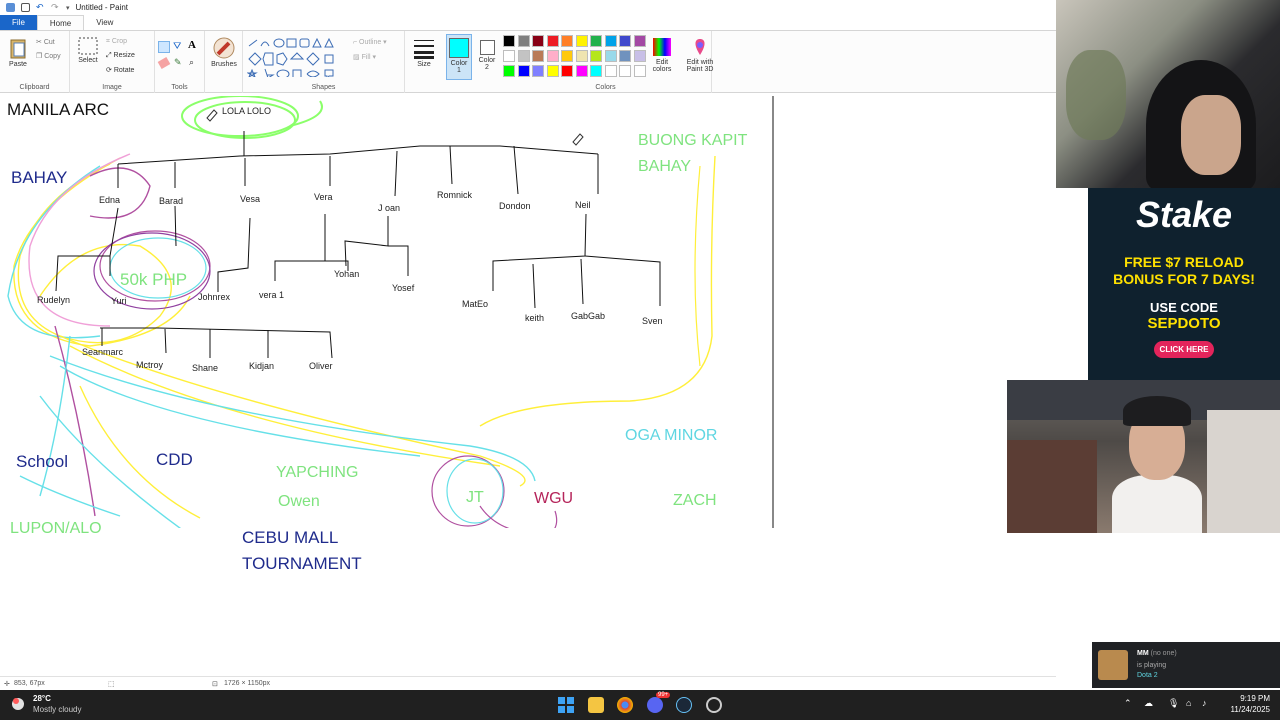 This screenshot has height=720, width=1280. I want to click on resize-label: Resize, so click(124, 55).